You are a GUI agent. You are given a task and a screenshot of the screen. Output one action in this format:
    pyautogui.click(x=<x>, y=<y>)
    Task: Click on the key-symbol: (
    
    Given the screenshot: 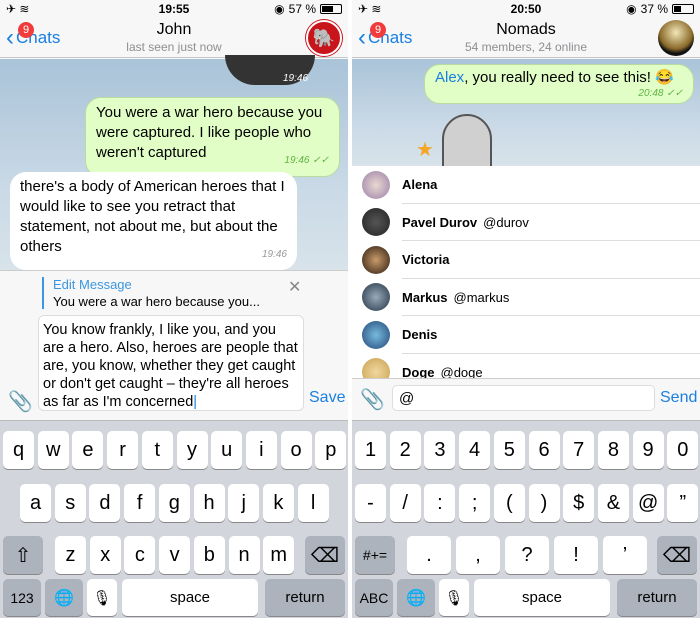 What is the action you would take?
    pyautogui.click(x=509, y=503)
    